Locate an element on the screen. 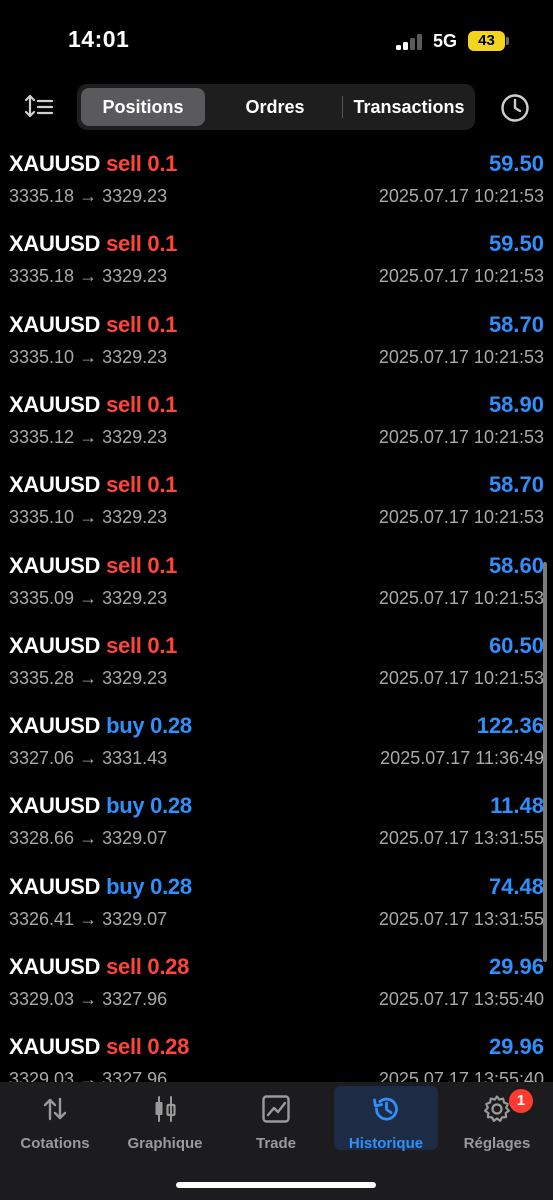 Image resolution: width=553 pixels, height=1200 pixels. nav-historique: Historique is located at coordinates (386, 1119).